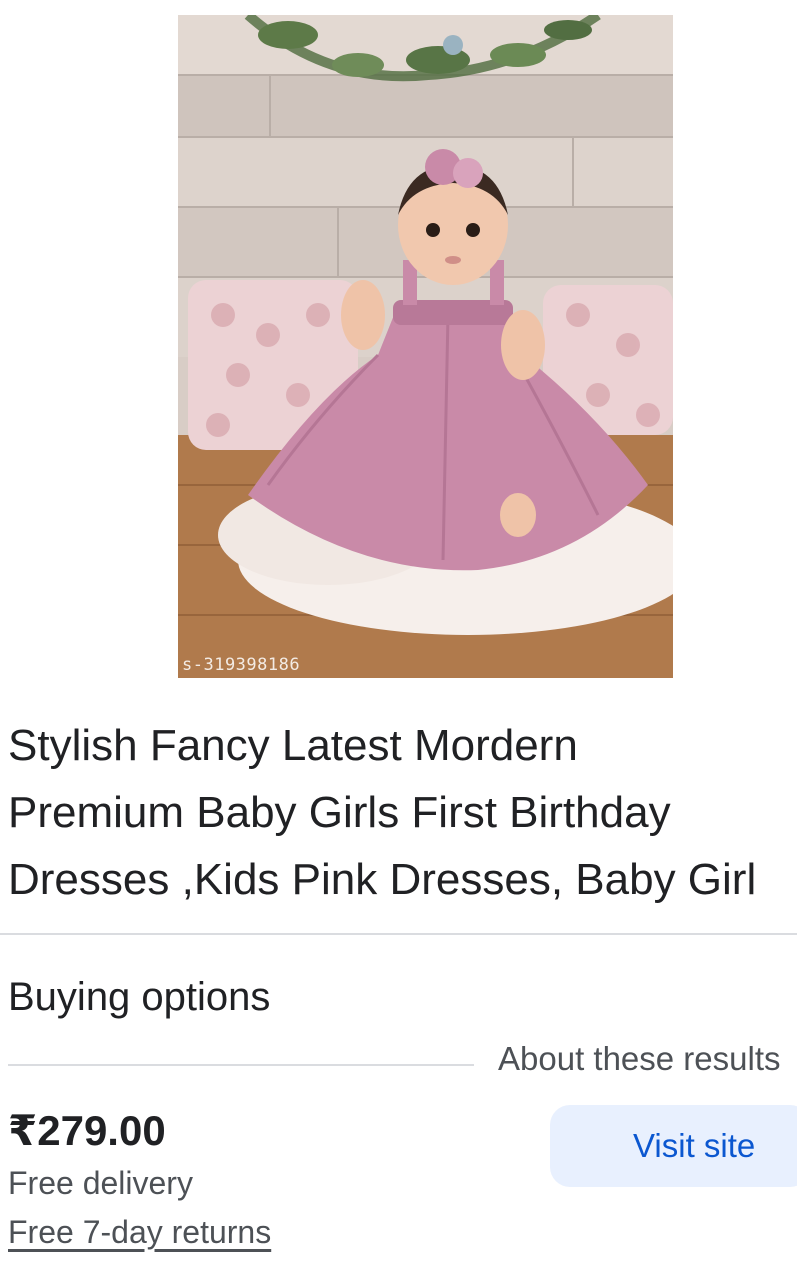 This screenshot has height=1280, width=797. Describe the element at coordinates (87, 1130) in the screenshot. I see `price: ₹279.00` at that location.